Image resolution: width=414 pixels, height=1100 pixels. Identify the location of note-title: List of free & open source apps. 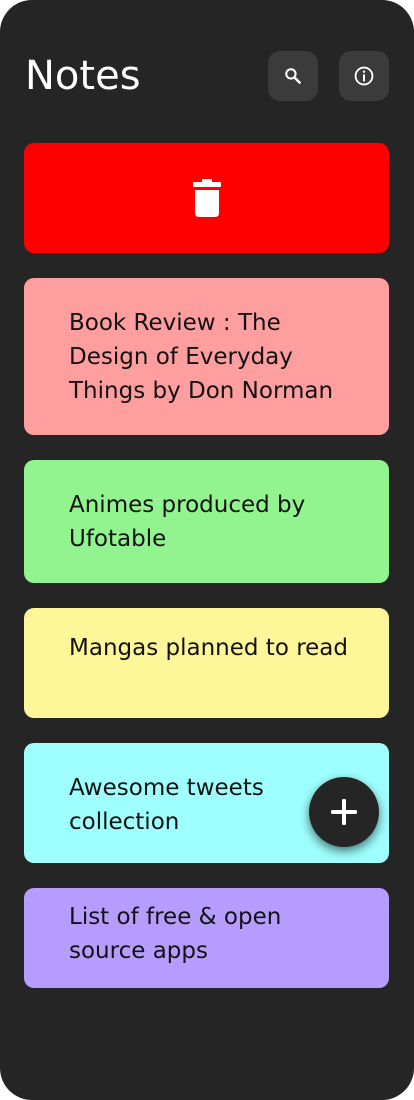
(175, 934).